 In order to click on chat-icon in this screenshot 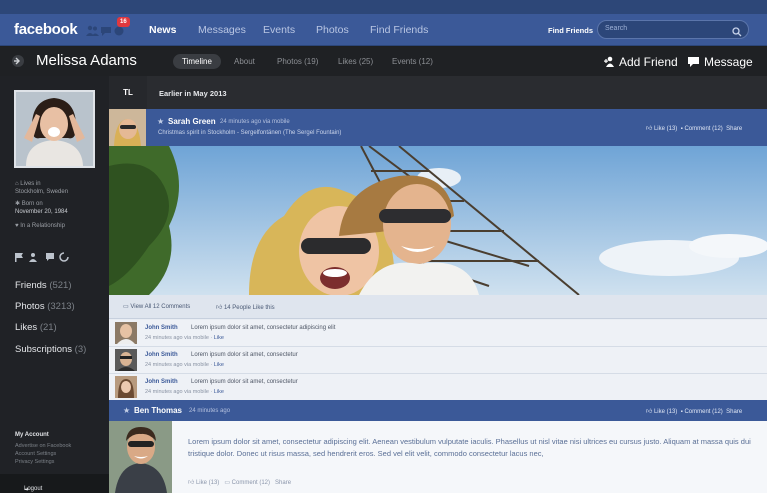, I will do `click(50, 257)`.